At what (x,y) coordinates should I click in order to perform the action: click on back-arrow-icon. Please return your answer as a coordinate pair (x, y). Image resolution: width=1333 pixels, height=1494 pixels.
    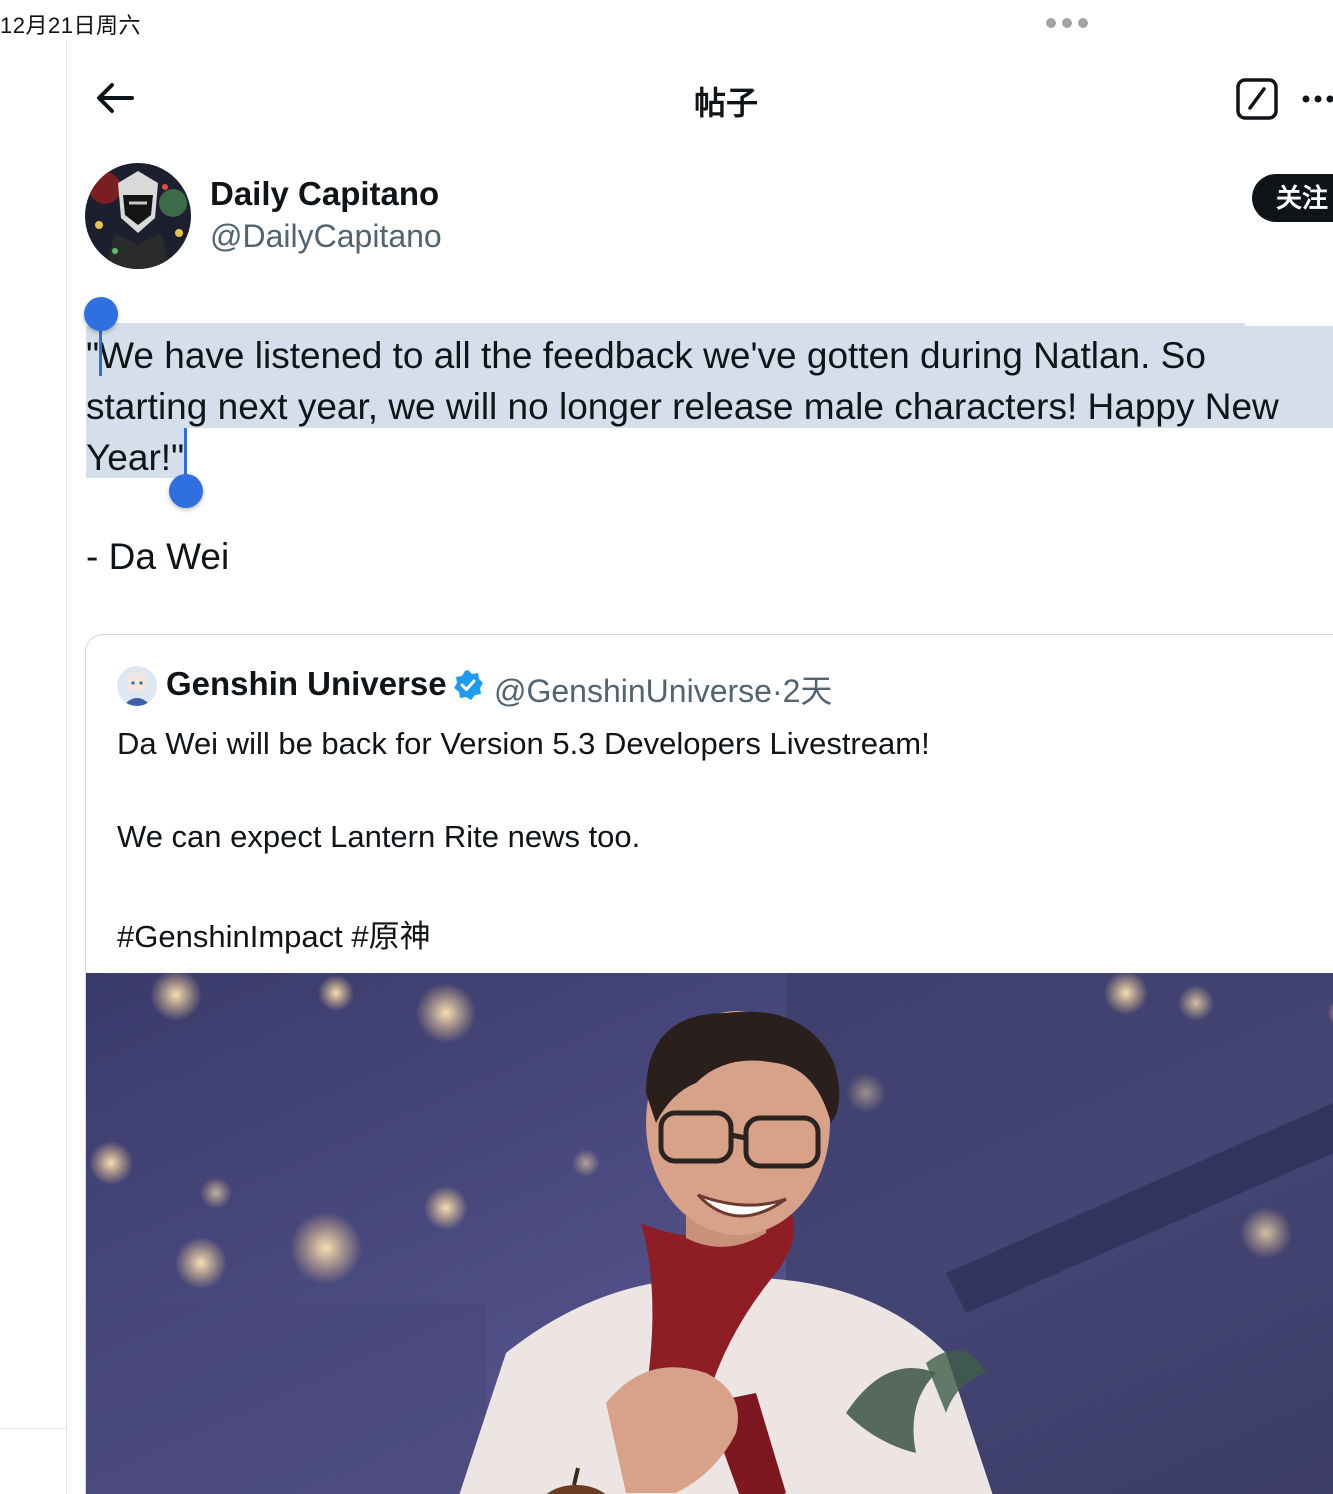
    Looking at the image, I should click on (115, 98).